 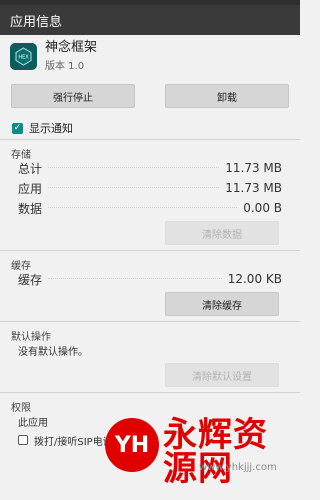 I want to click on app-icon: HEX, so click(x=23, y=56).